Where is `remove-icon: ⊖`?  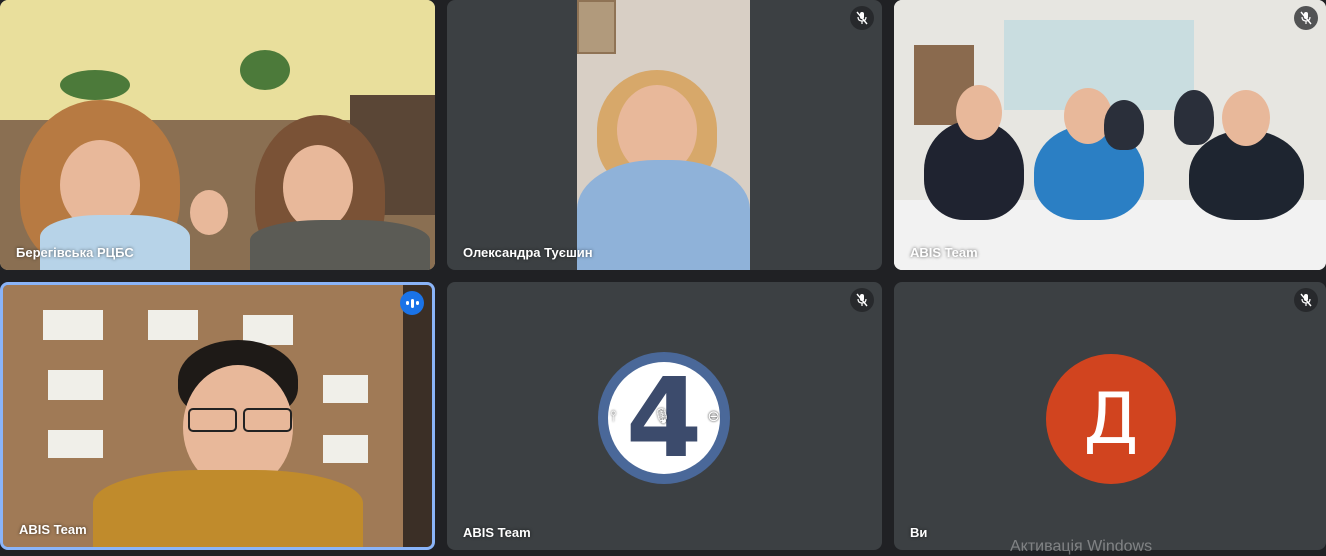 remove-icon: ⊖ is located at coordinates (713, 416).